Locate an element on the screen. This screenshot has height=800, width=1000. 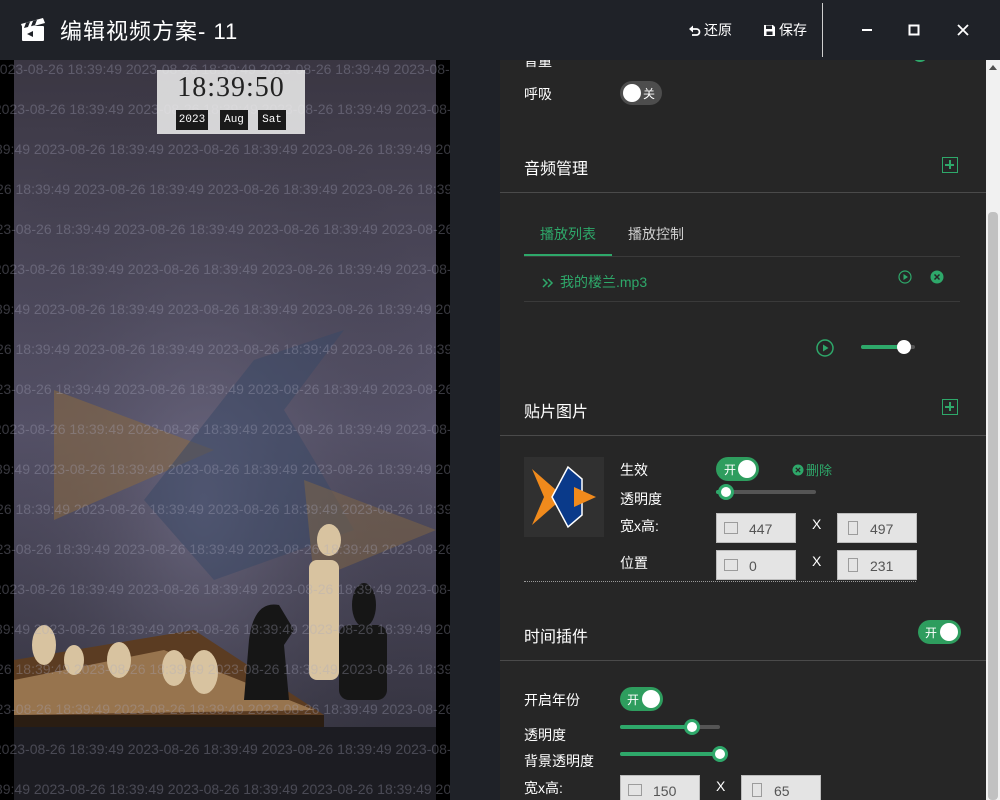
breath-toggle-text: 关 is located at coordinates (649, 94).